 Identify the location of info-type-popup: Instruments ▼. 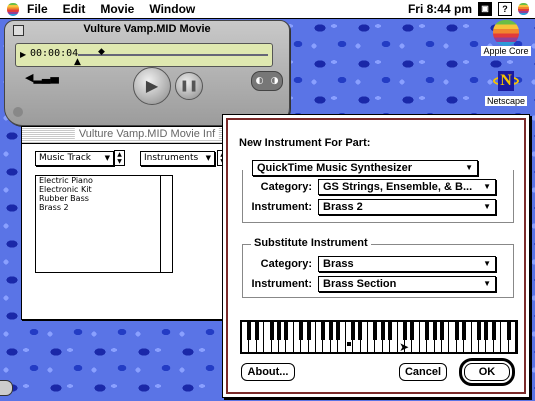
(177, 158).